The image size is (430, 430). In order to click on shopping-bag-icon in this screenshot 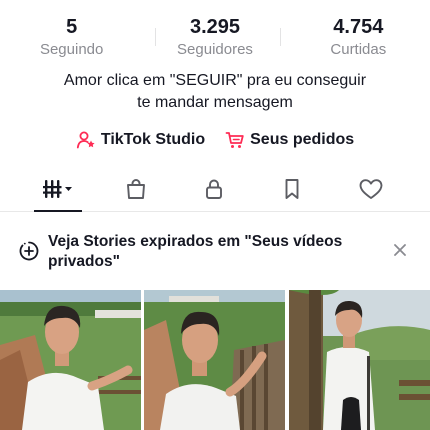, I will do `click(136, 191)`.